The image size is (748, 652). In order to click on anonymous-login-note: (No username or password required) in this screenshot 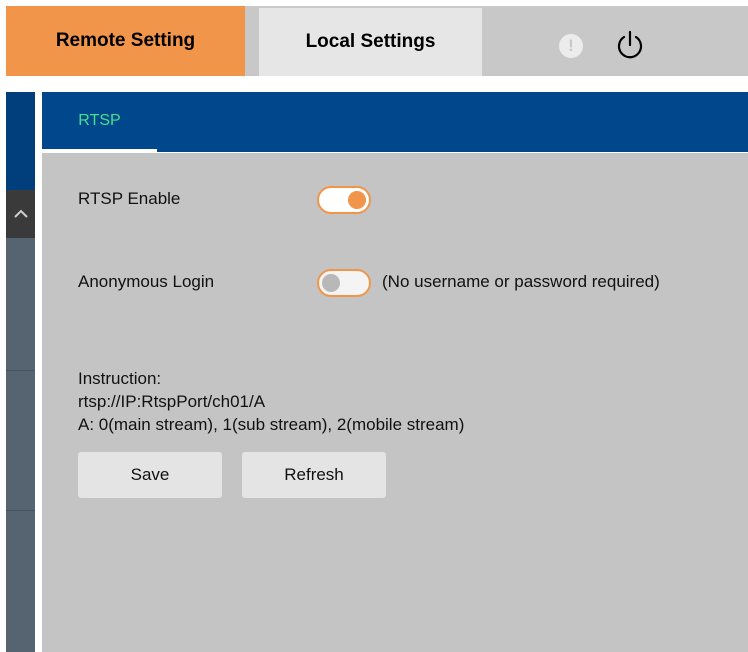, I will do `click(521, 281)`.